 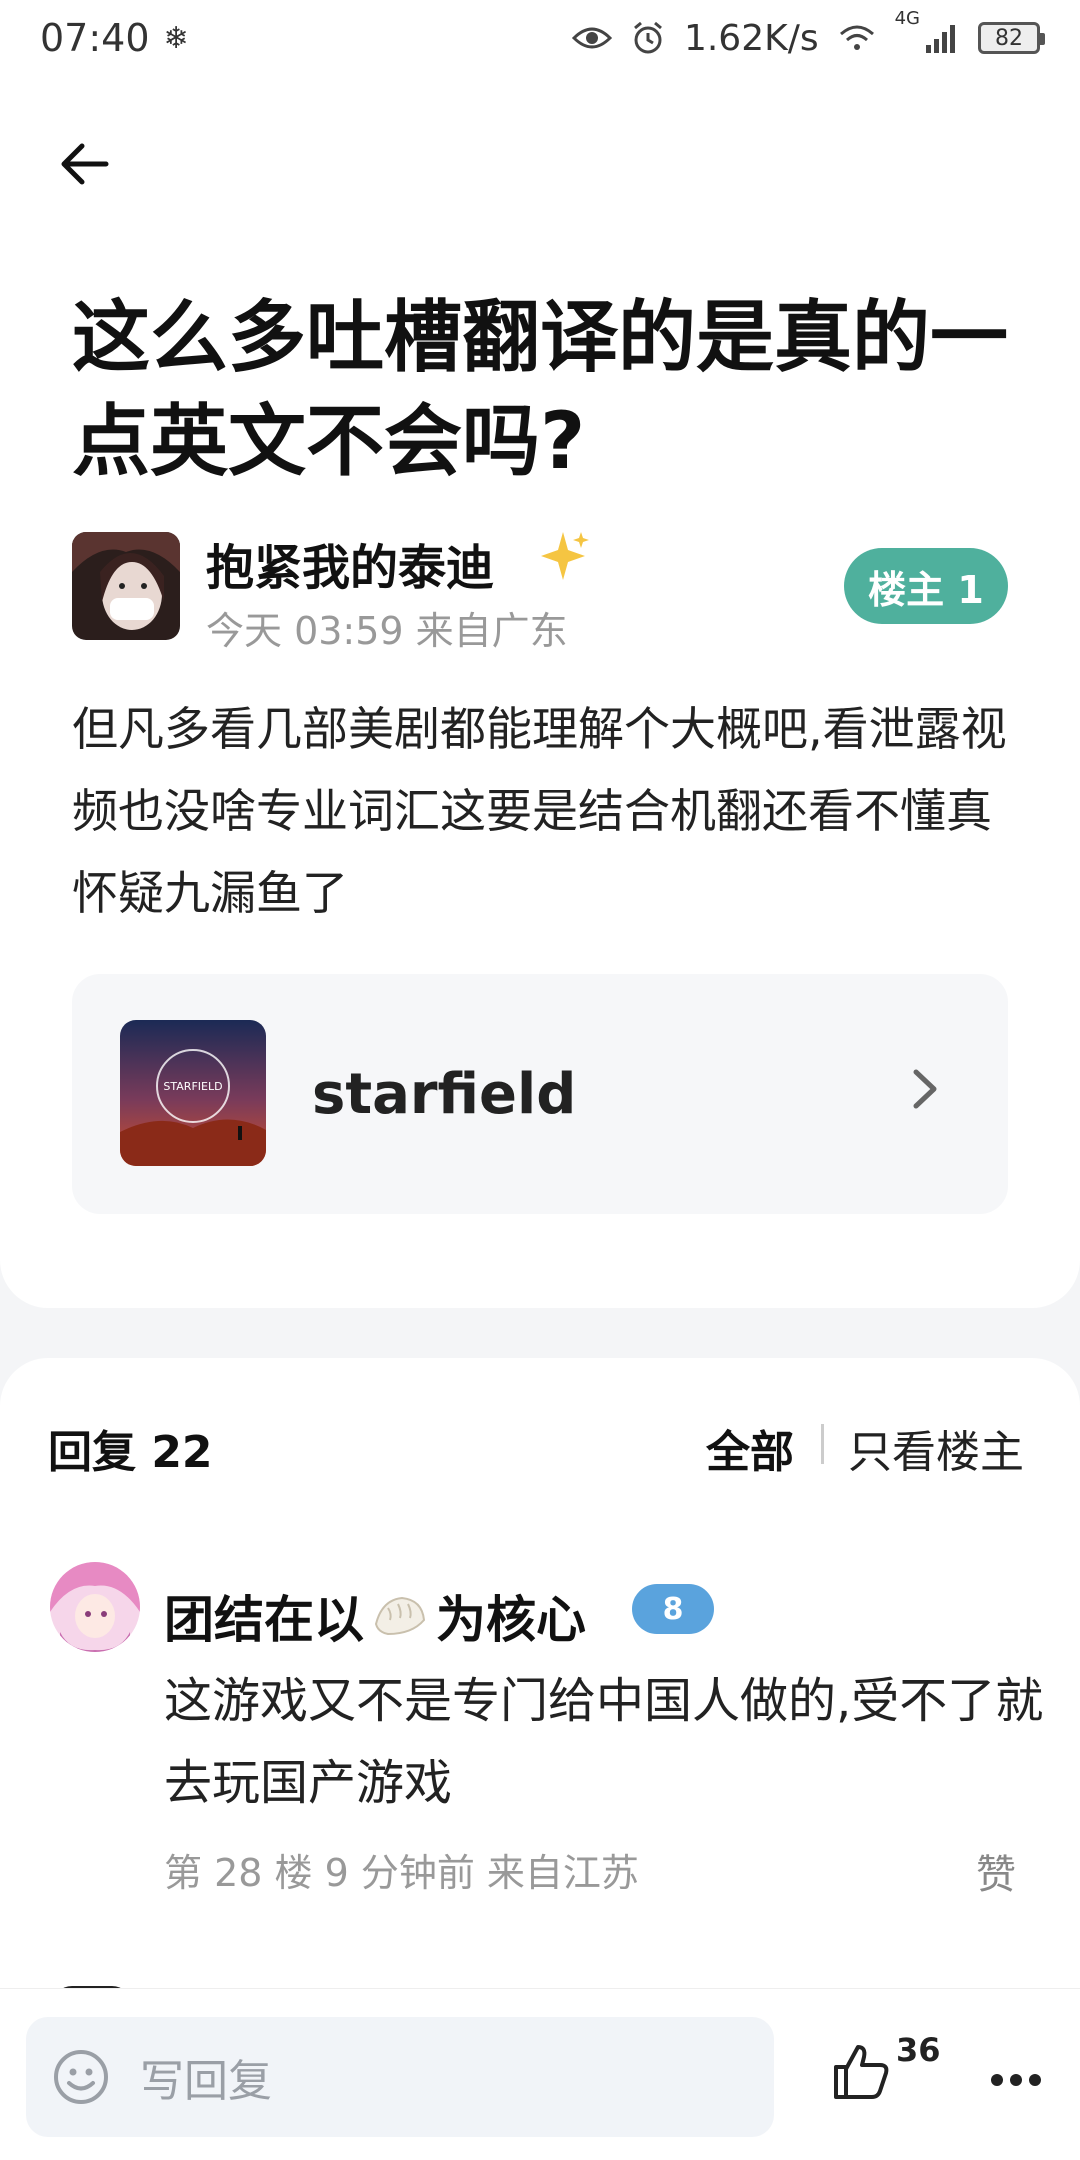 What do you see at coordinates (822, 1444) in the screenshot?
I see `filter-divider` at bounding box center [822, 1444].